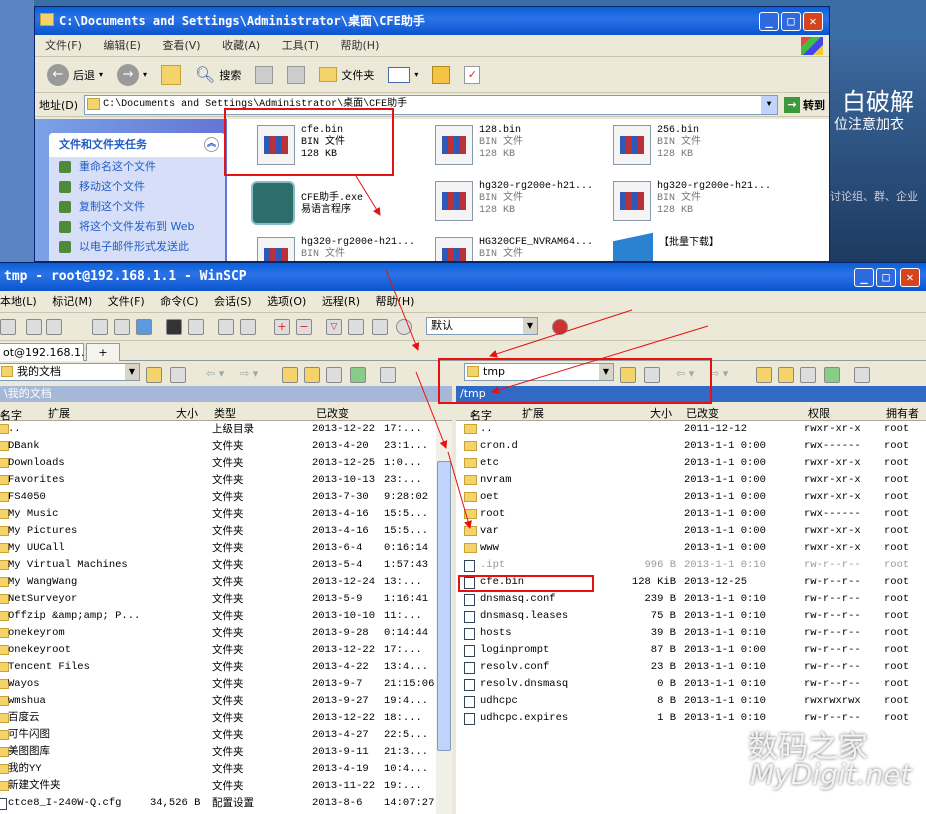  Describe the element at coordinates (154, 375) in the screenshot. I see `open-folder-icon` at that location.